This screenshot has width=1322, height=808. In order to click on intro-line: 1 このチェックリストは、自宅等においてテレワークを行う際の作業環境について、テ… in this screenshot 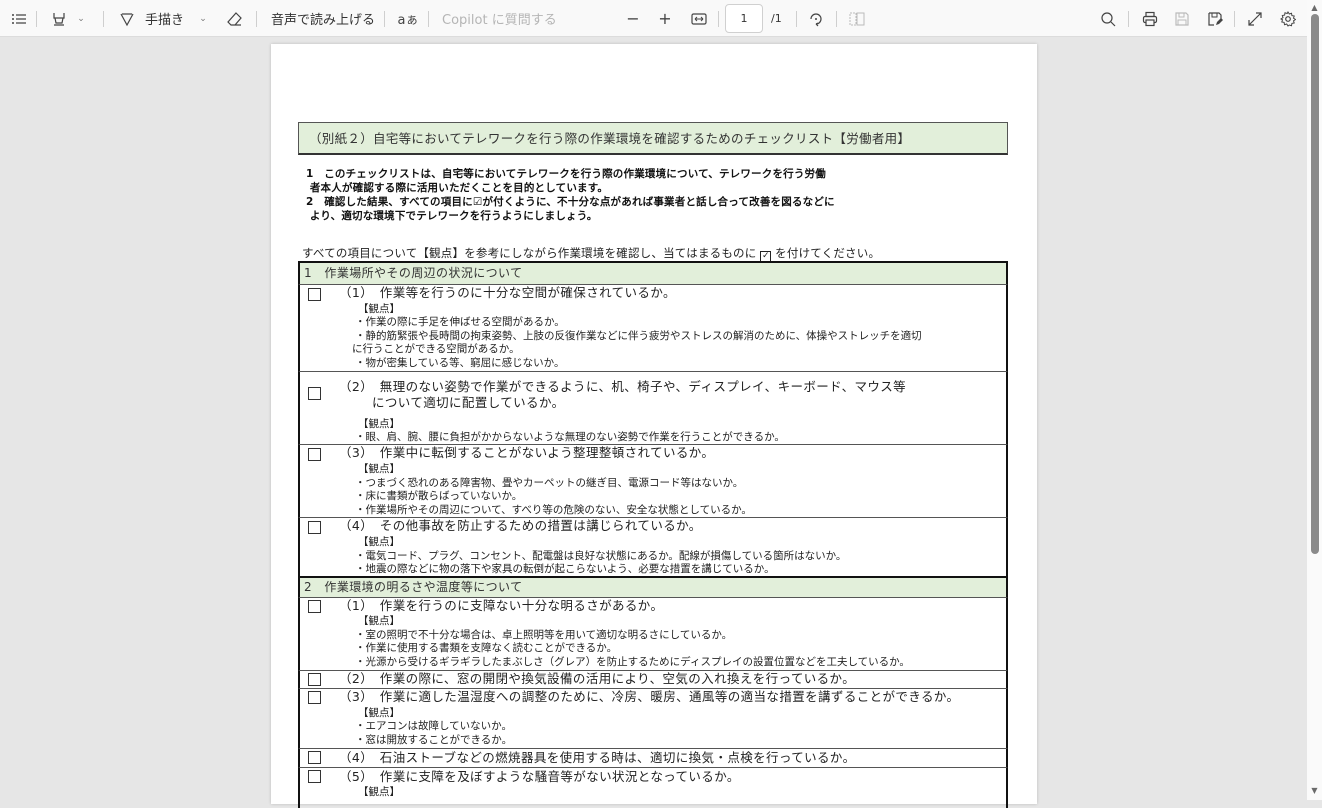, I will do `click(566, 174)`.